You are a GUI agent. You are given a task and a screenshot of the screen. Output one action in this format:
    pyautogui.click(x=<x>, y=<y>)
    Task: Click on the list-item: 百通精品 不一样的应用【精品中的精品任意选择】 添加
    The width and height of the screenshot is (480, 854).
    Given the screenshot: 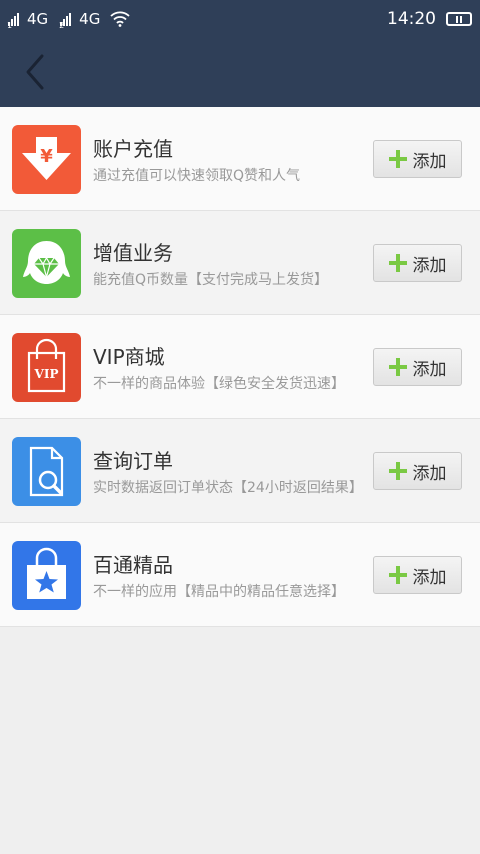 What is the action you would take?
    pyautogui.click(x=240, y=575)
    